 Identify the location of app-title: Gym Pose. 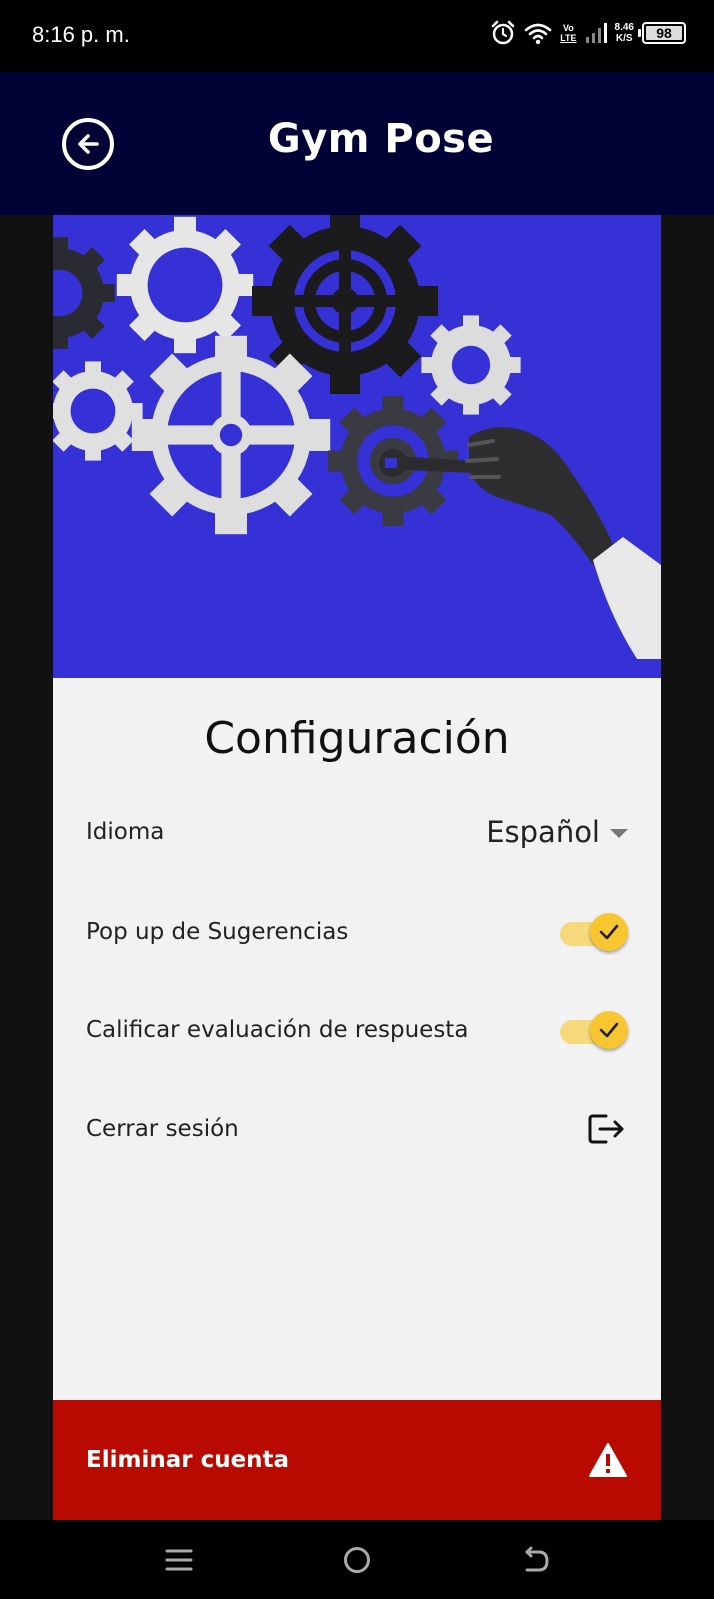
(381, 139).